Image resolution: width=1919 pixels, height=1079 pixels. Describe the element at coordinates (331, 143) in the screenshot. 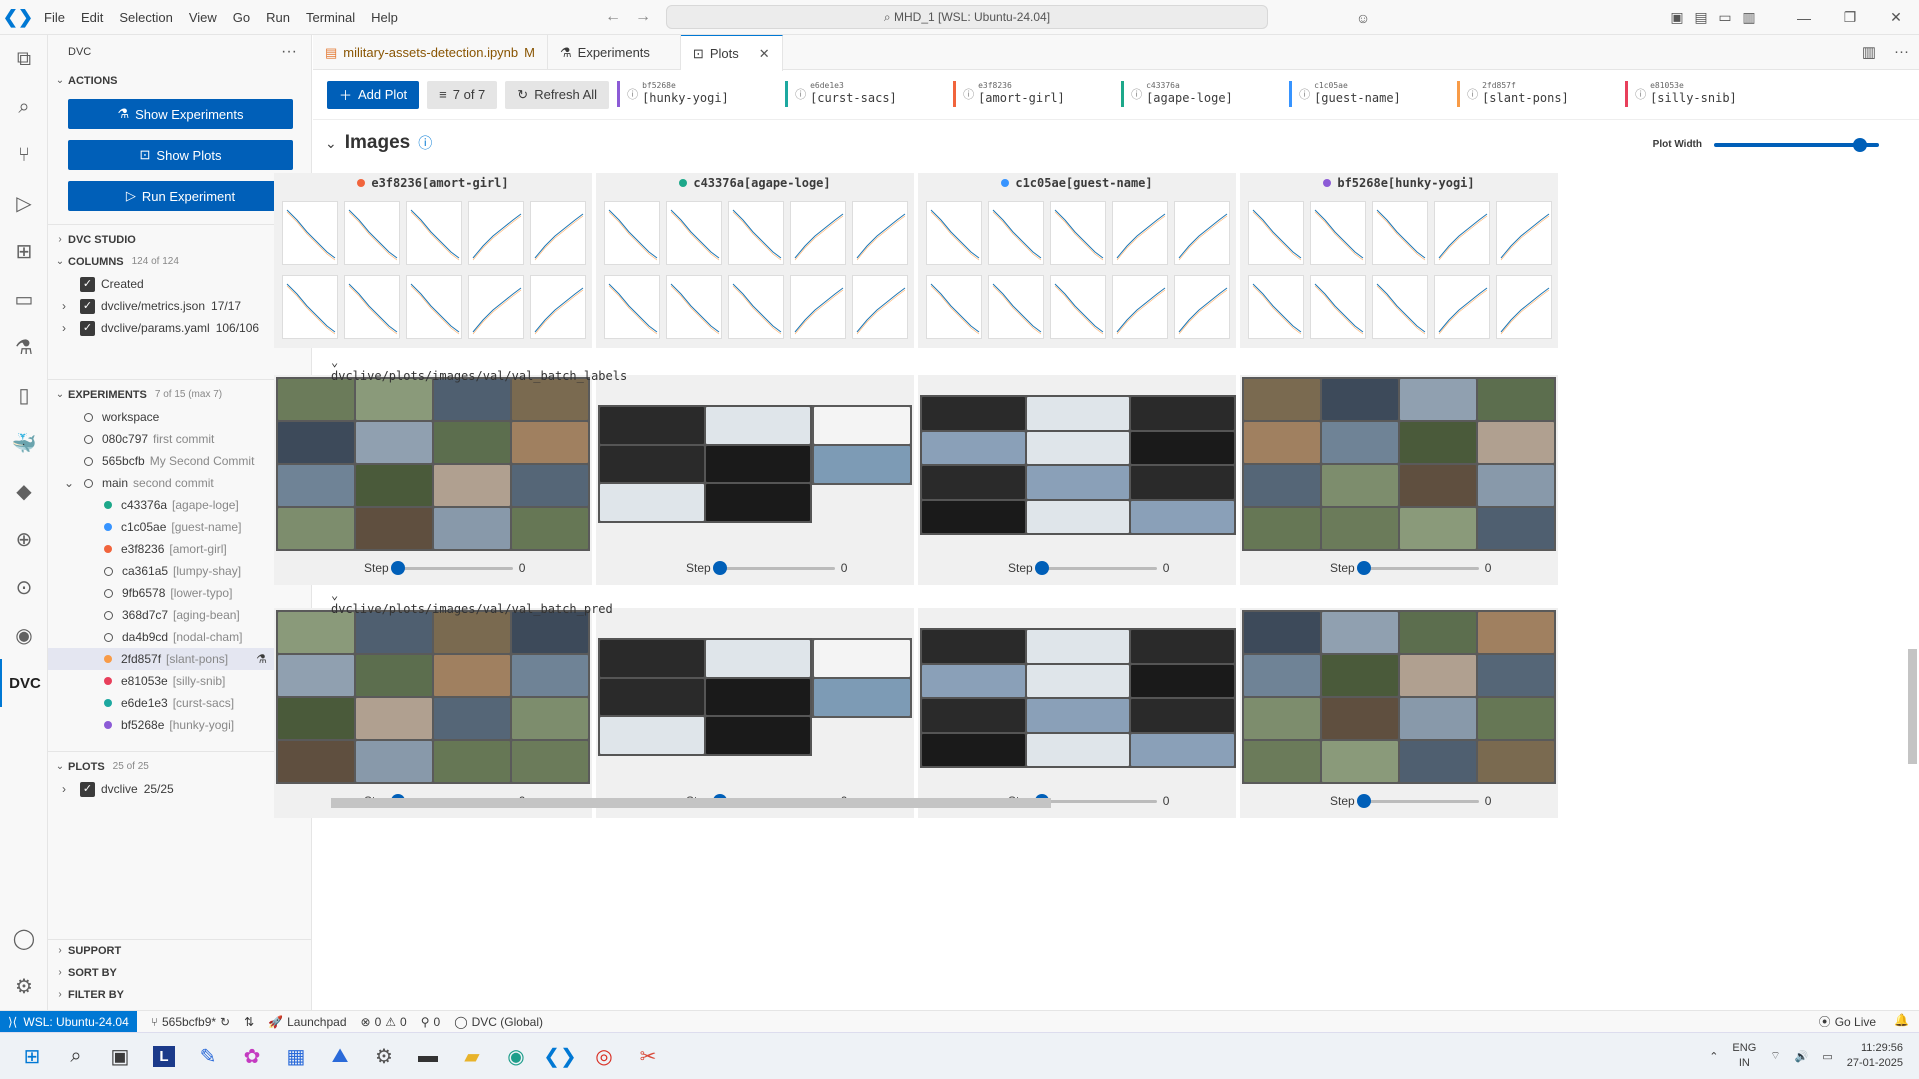

I see `chevron-down-icon: ⌄` at that location.